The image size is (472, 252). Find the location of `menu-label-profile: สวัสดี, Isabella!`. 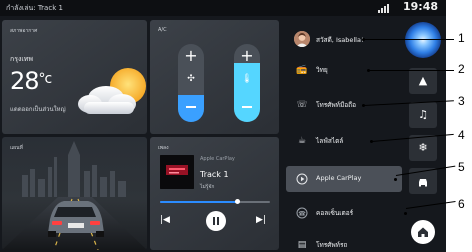

menu-label-profile: สวัสดี, Isabella! is located at coordinates (340, 40).